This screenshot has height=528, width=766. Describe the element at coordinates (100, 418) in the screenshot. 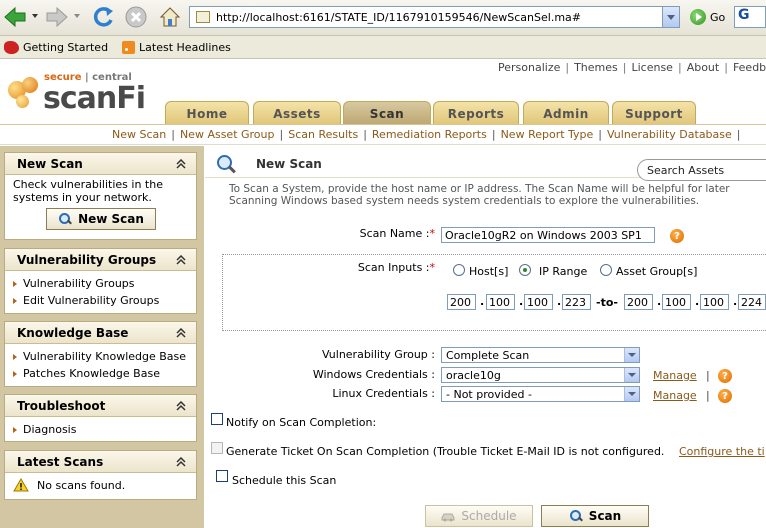

I see `panel-troubleshoot: Troubleshoot Diagnosis` at that location.